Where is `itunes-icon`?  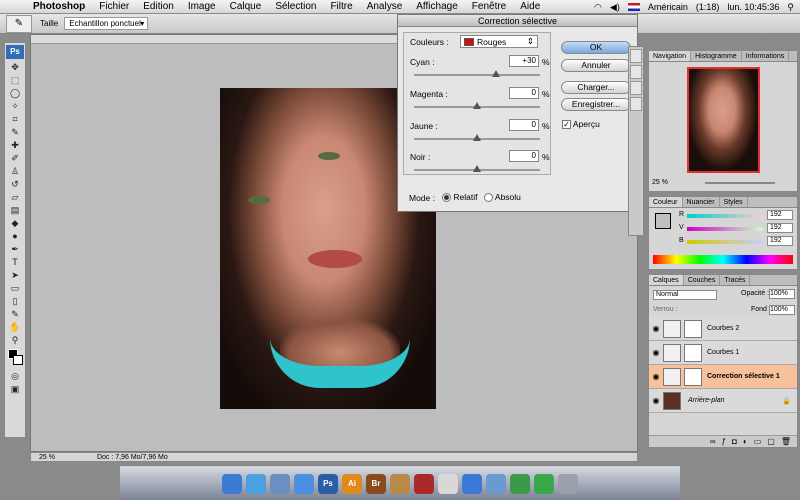 itunes-icon is located at coordinates (304, 483).